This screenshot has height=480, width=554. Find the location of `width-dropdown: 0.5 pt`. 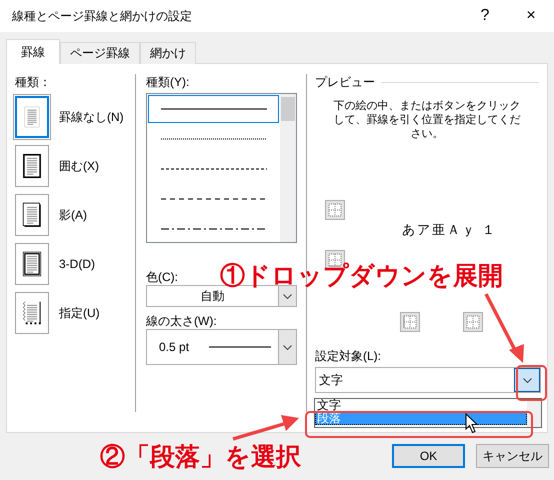

width-dropdown: 0.5 pt is located at coordinates (221, 347).